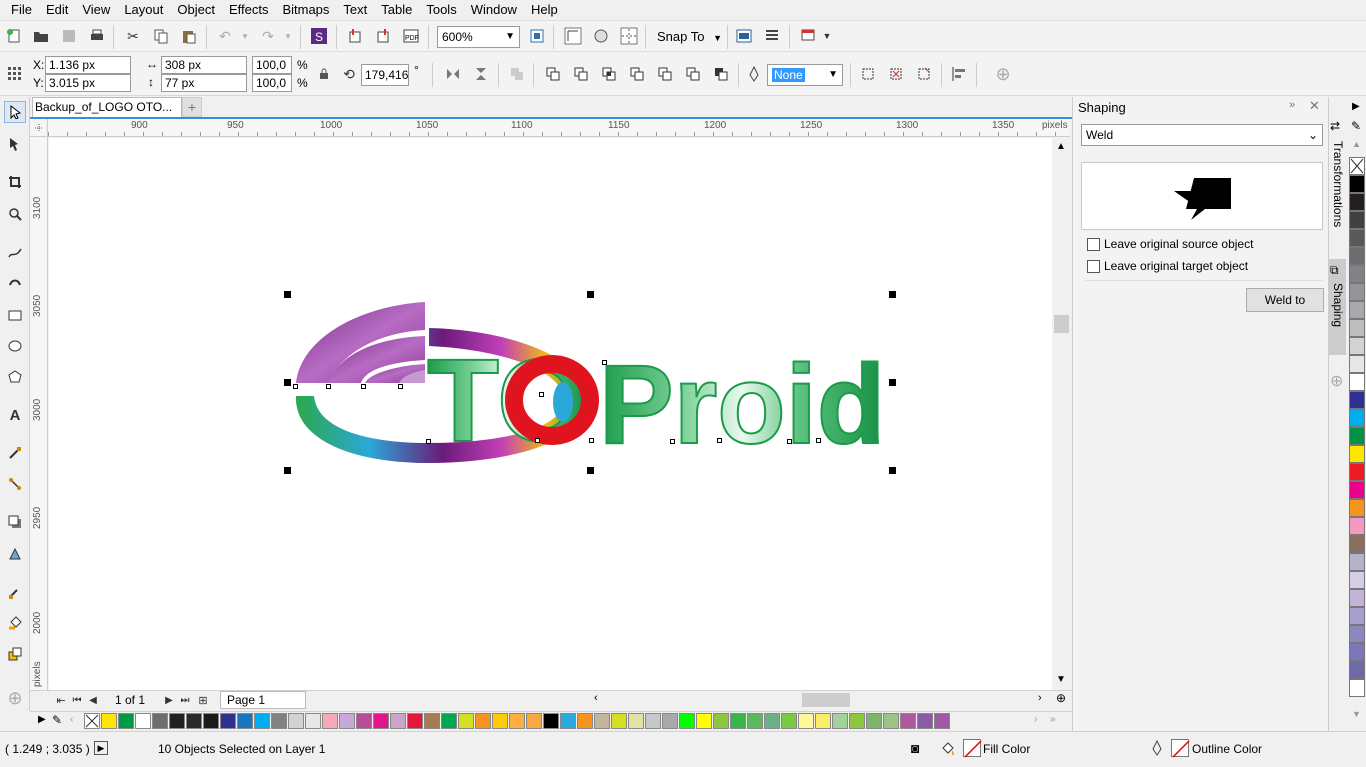 Image resolution: width=1366 pixels, height=767 pixels. What do you see at coordinates (689, 36) in the screenshot?
I see `snap-to-button: Snap To ▼` at bounding box center [689, 36].